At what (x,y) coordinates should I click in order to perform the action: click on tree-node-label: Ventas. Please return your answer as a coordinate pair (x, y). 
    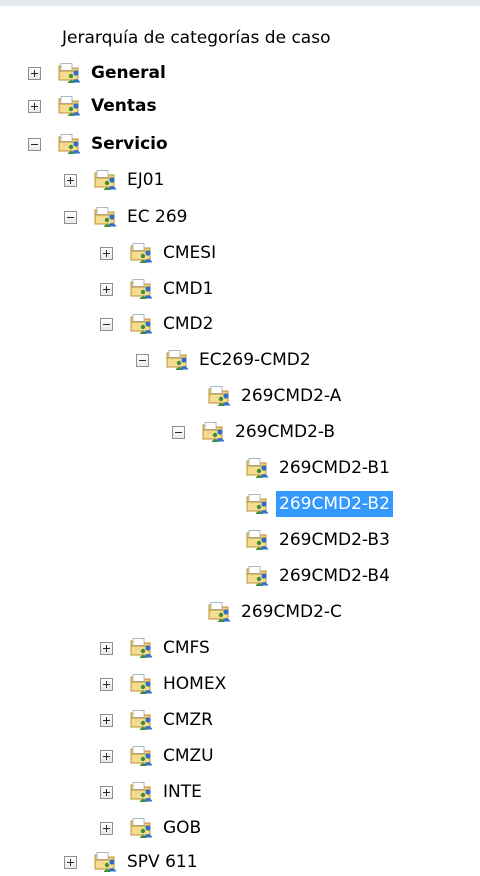
    Looking at the image, I should click on (124, 106).